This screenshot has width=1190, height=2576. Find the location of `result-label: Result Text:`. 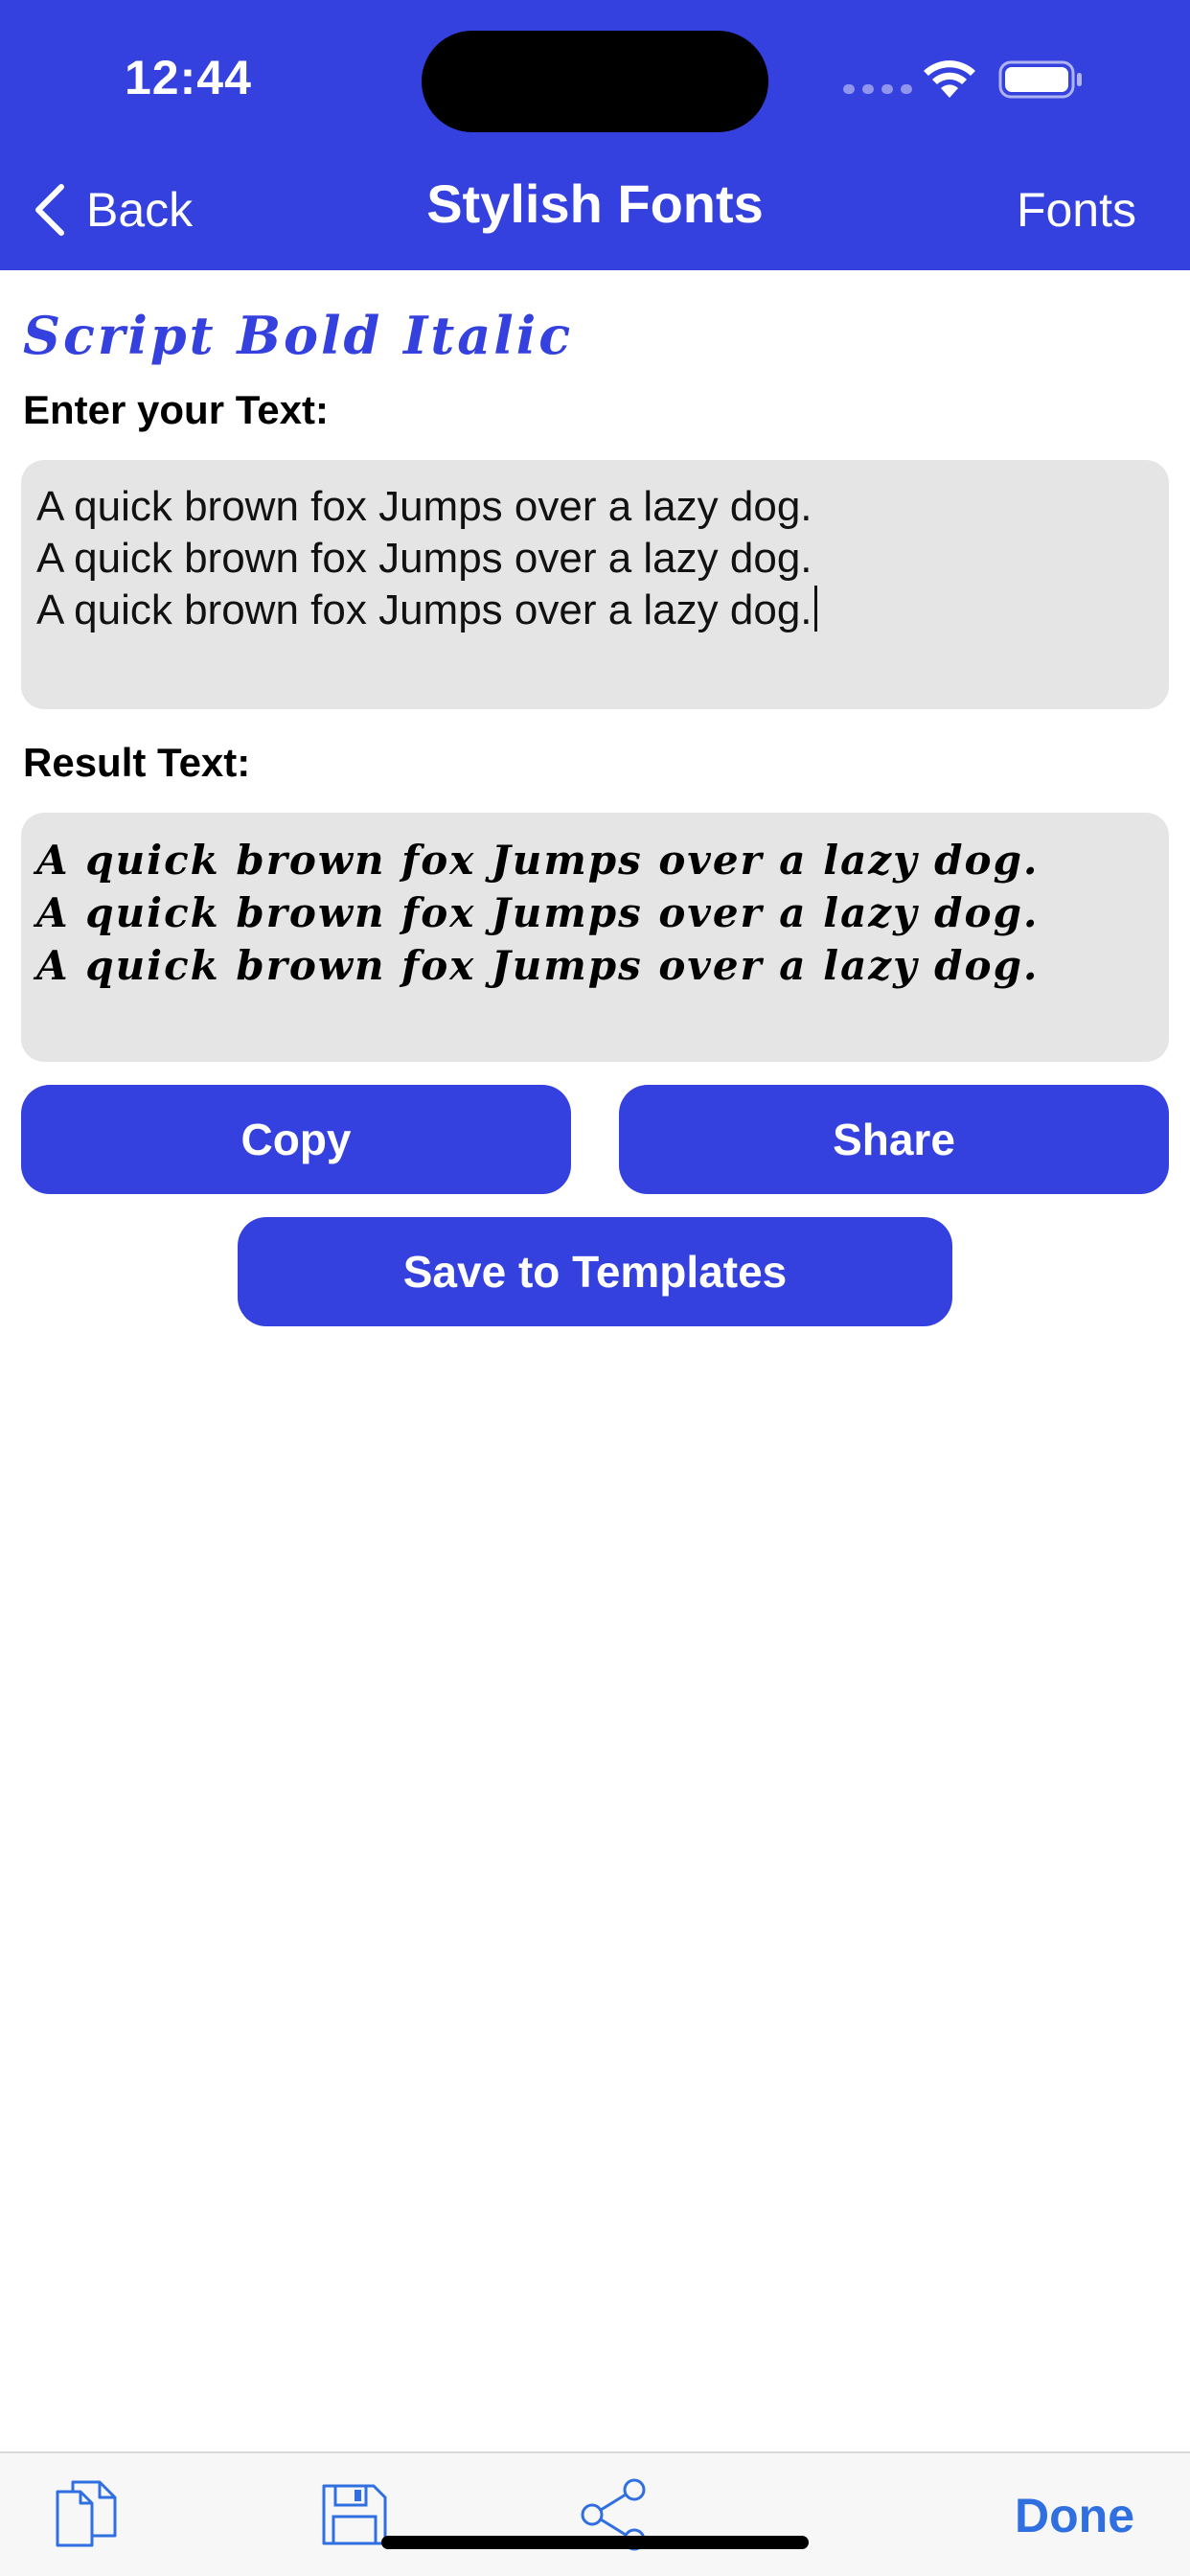

result-label: Result Text: is located at coordinates (137, 762).